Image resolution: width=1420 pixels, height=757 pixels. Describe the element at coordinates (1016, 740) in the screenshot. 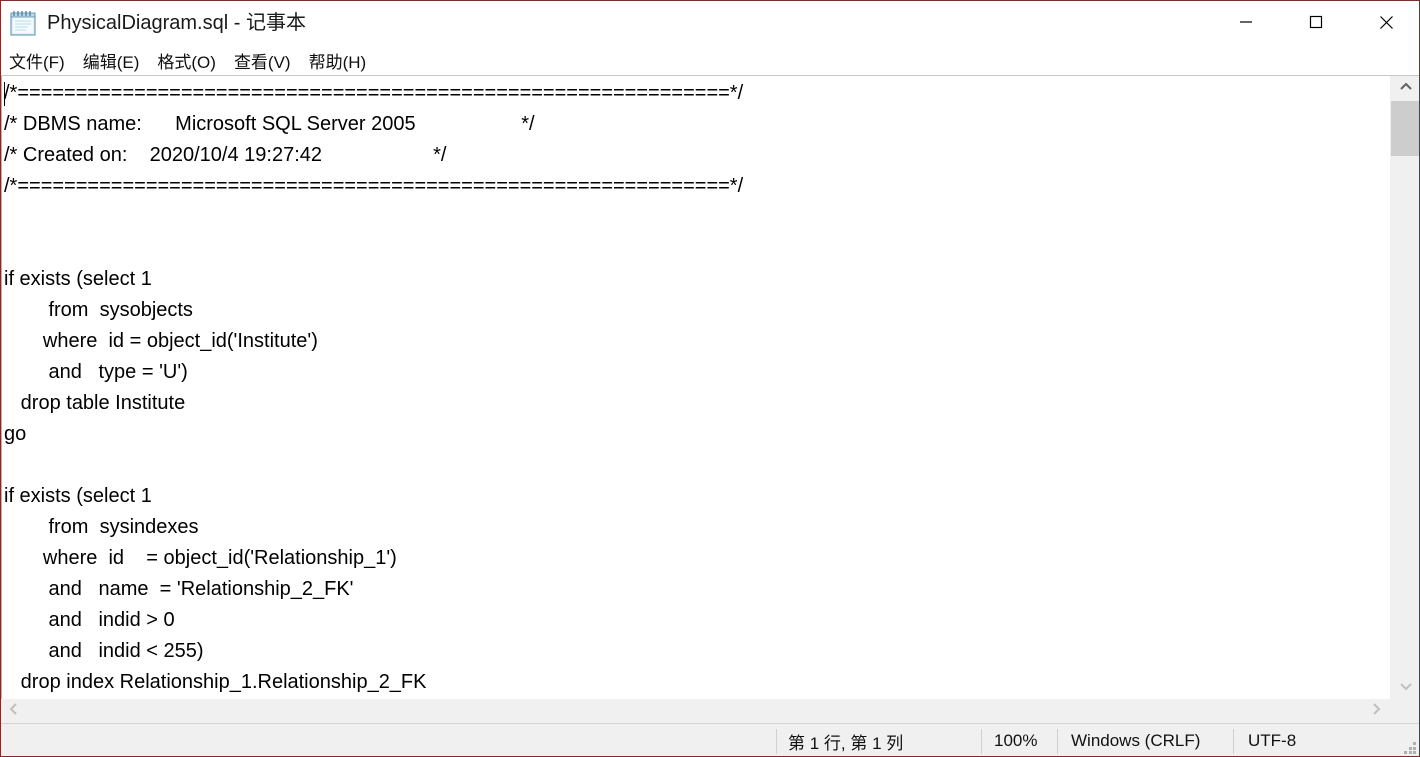

I see `status-zoom-level: 100%` at that location.